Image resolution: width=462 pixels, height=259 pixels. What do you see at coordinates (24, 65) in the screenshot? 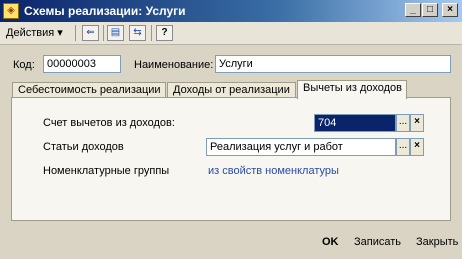
I see `code-label: Код:` at bounding box center [24, 65].